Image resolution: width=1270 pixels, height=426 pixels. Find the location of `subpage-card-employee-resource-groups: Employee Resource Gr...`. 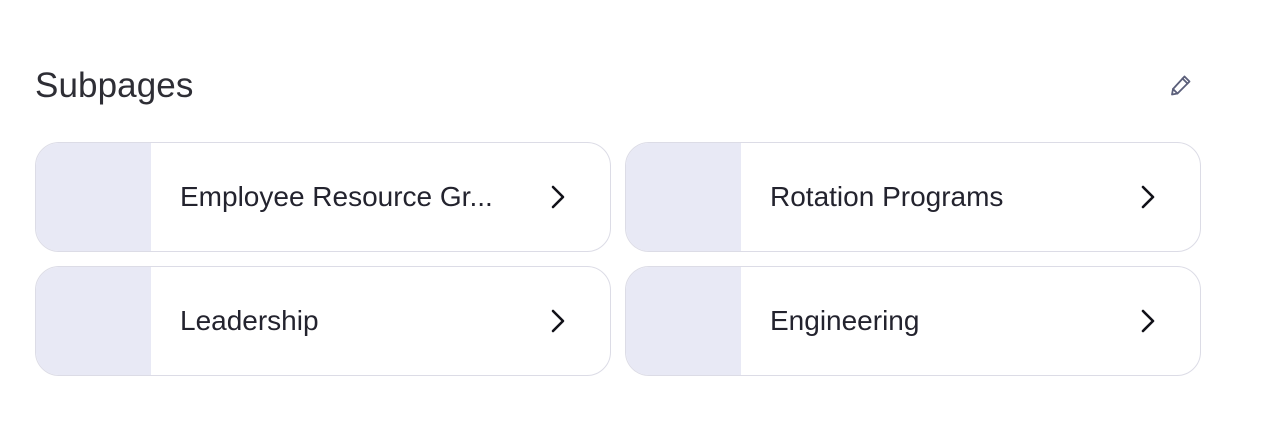

subpage-card-employee-resource-groups: Employee Resource Gr... is located at coordinates (323, 197).